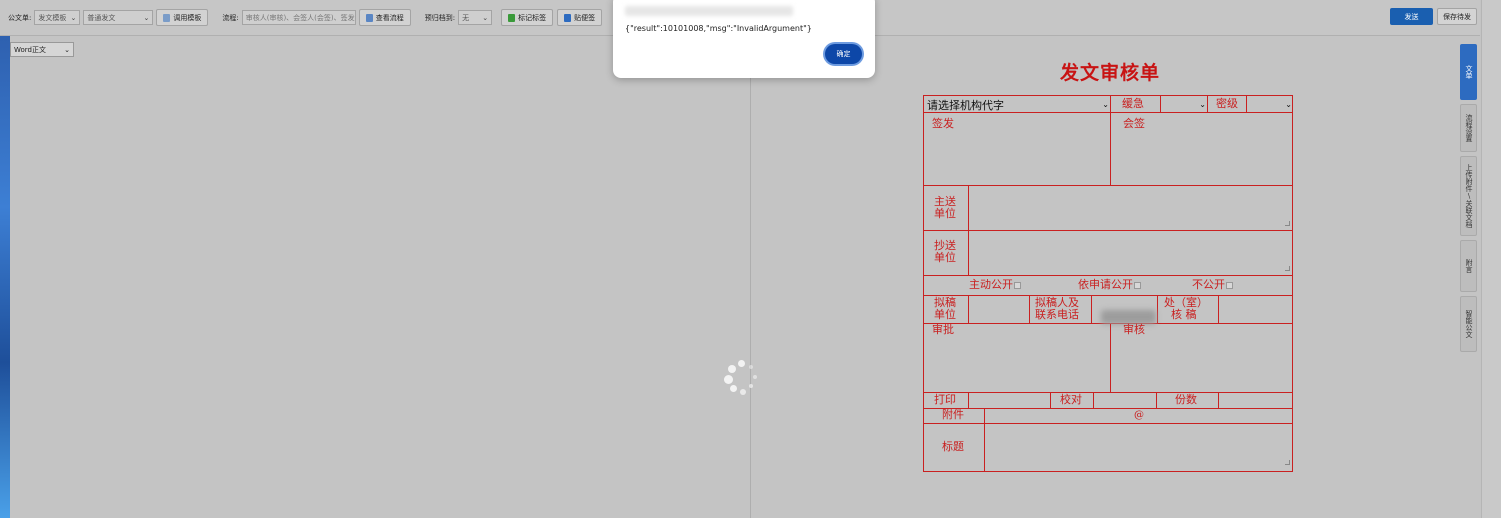  What do you see at coordinates (1186, 399) in the screenshot?
I see `copies-label: 份数` at bounding box center [1186, 399].